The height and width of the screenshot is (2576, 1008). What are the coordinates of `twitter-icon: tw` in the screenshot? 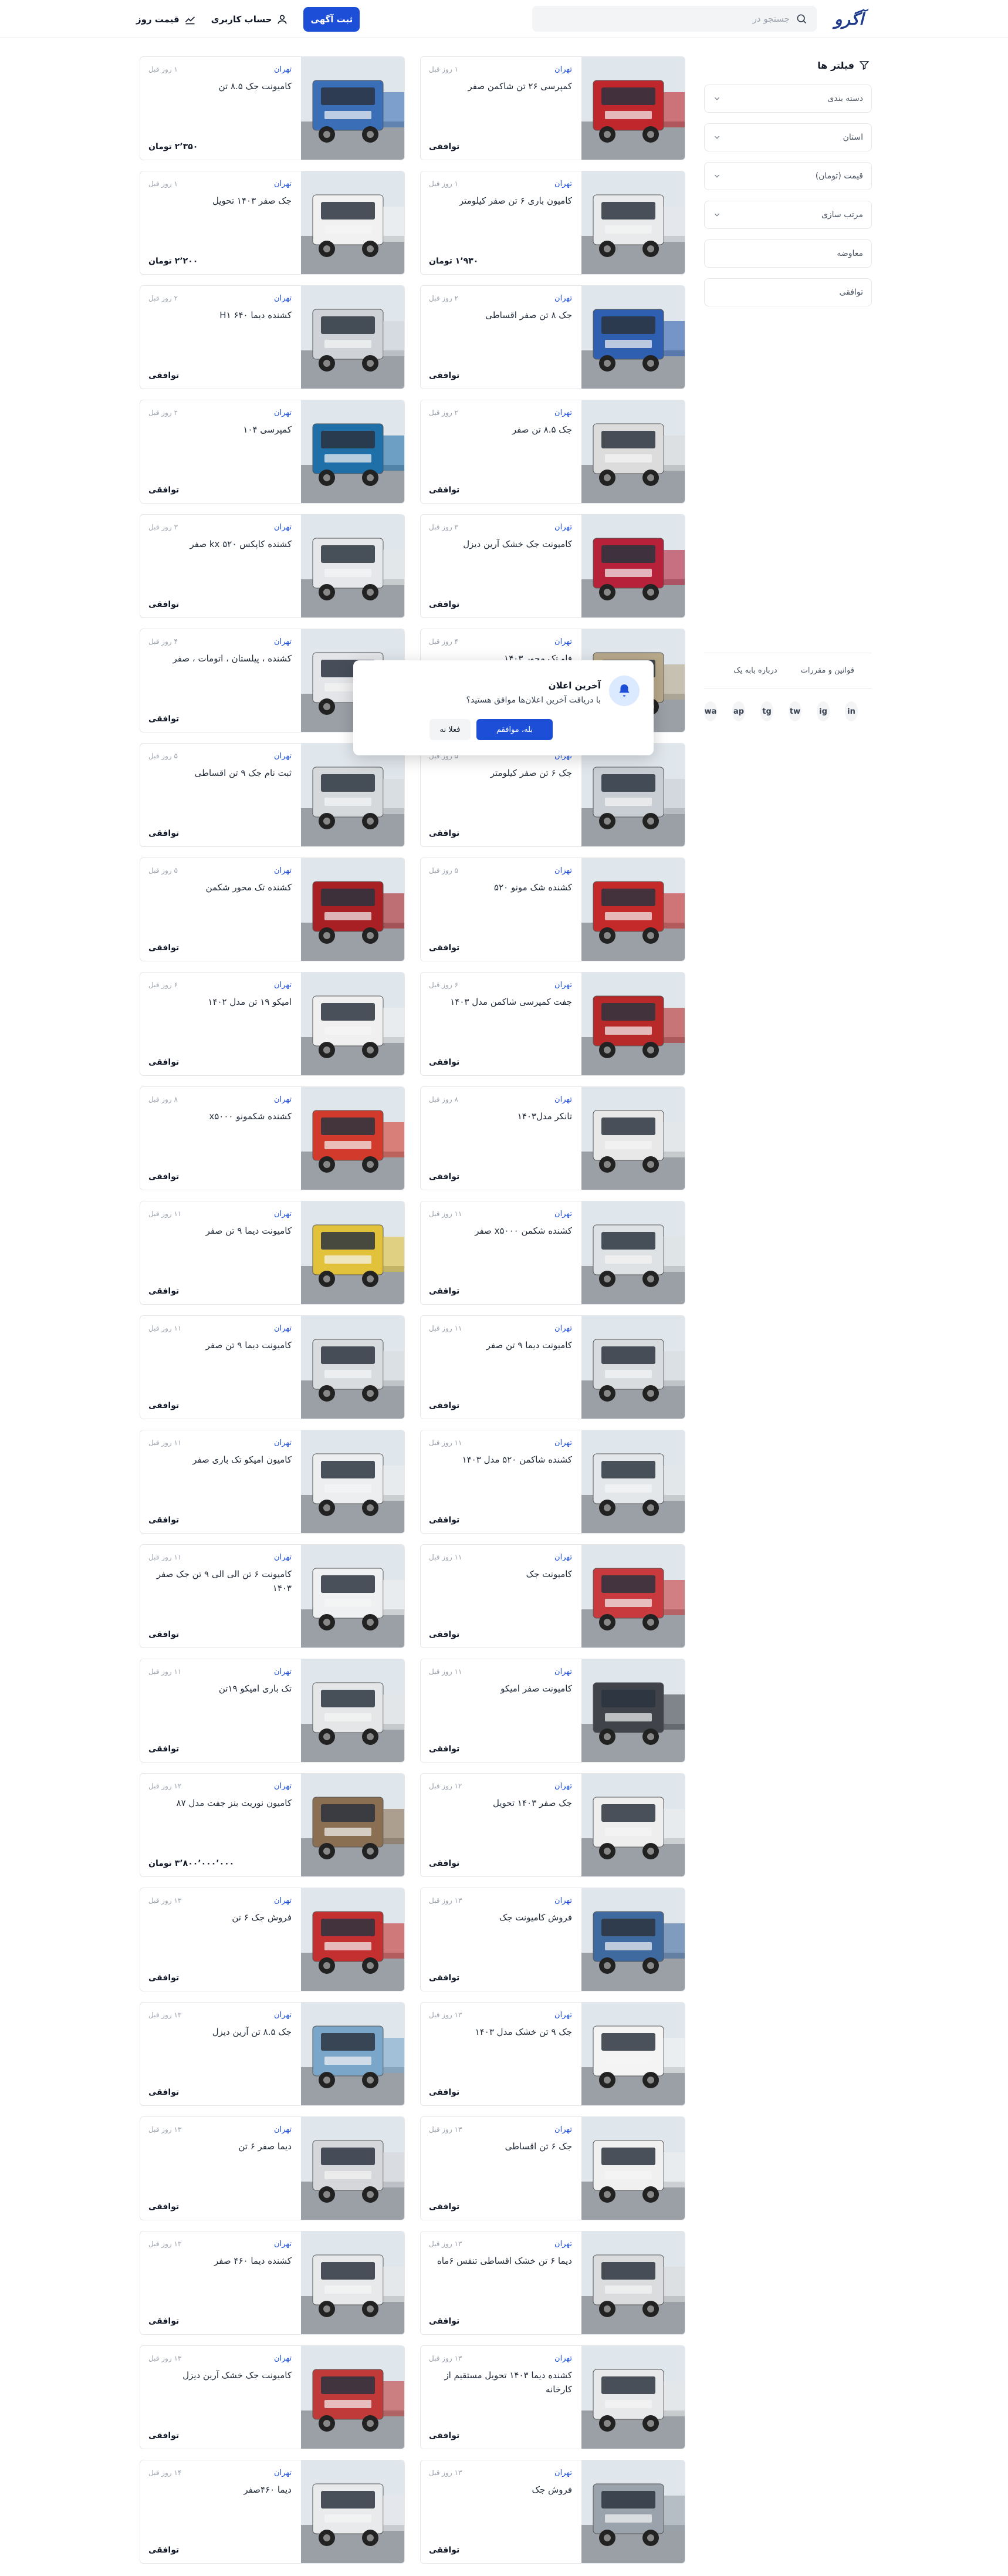 It's located at (795, 711).